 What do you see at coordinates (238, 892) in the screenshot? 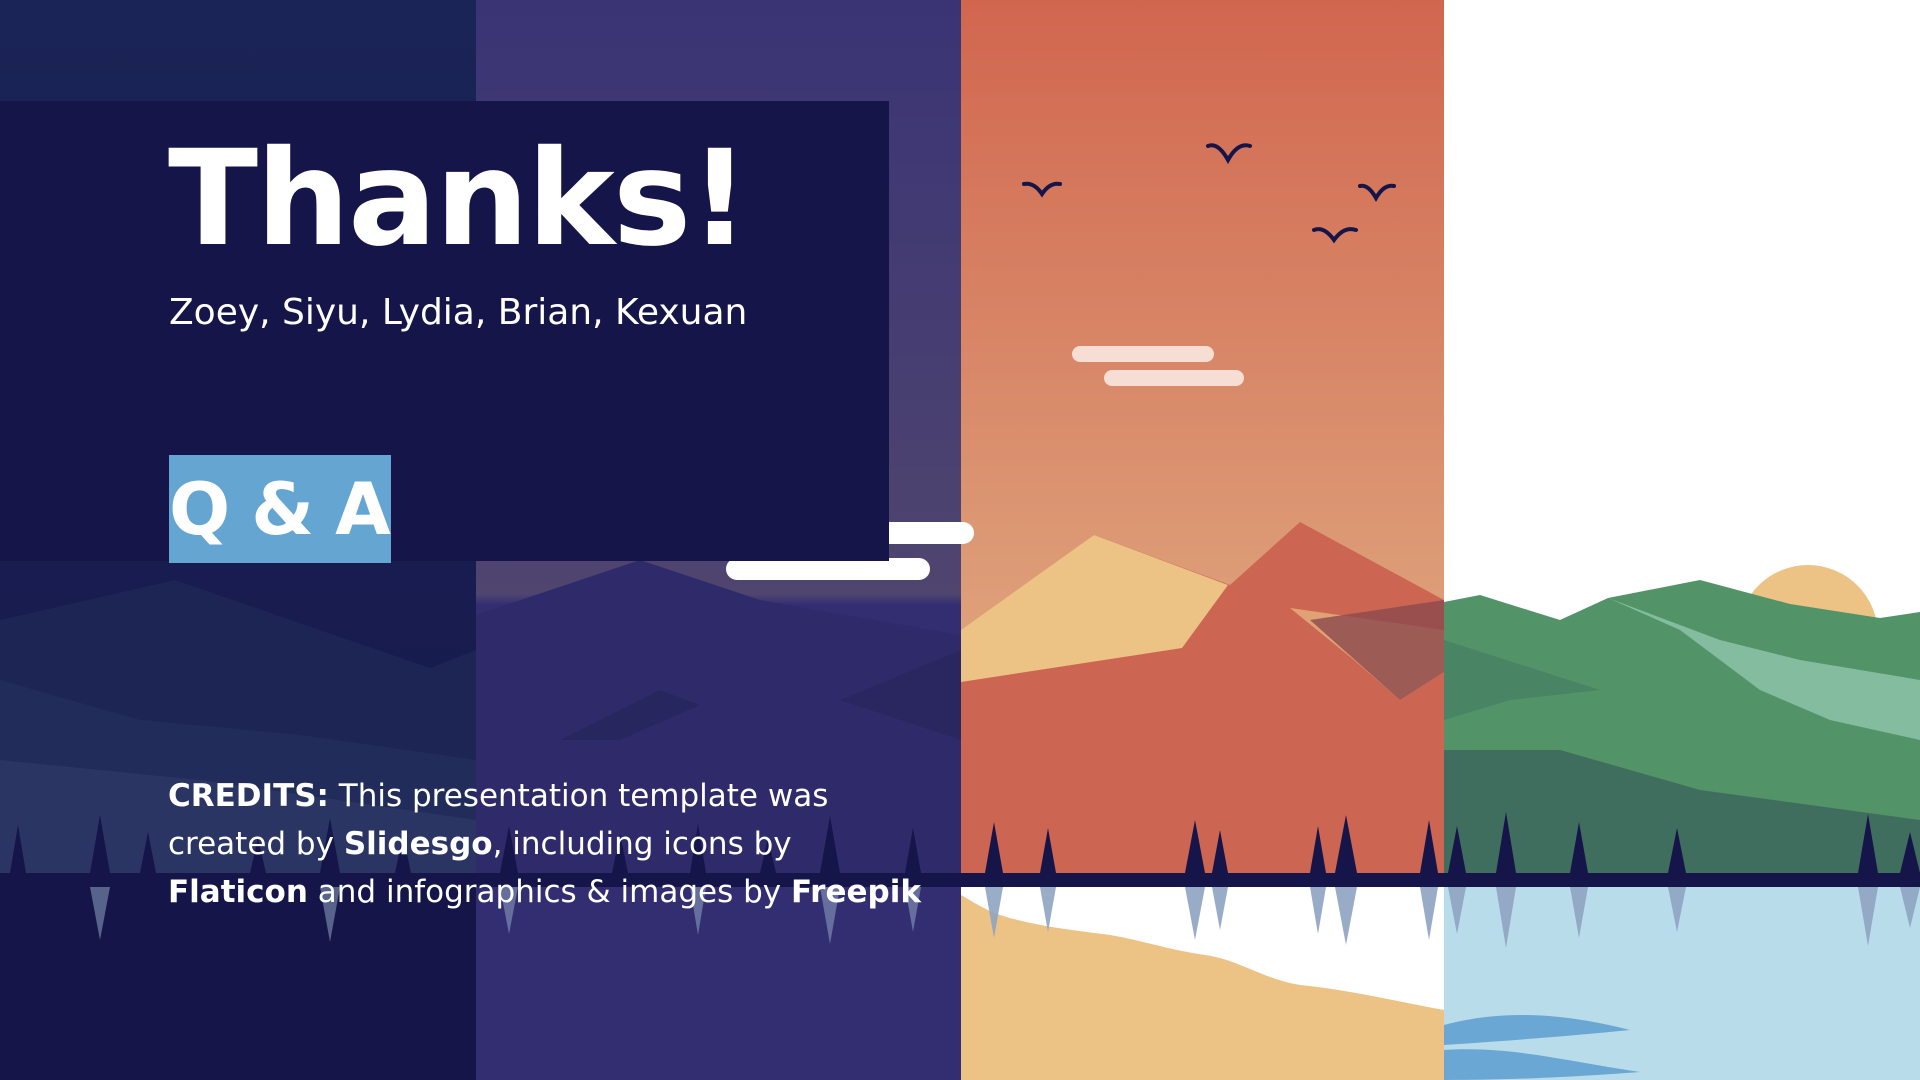
I see `credits-link-flaticon: Flaticon` at bounding box center [238, 892].